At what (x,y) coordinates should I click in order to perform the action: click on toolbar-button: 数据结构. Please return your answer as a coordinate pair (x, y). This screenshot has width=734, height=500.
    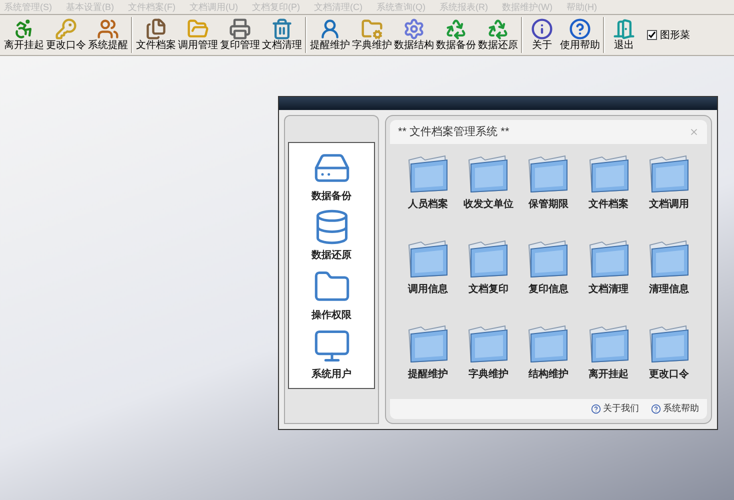
    Looking at the image, I should click on (414, 35).